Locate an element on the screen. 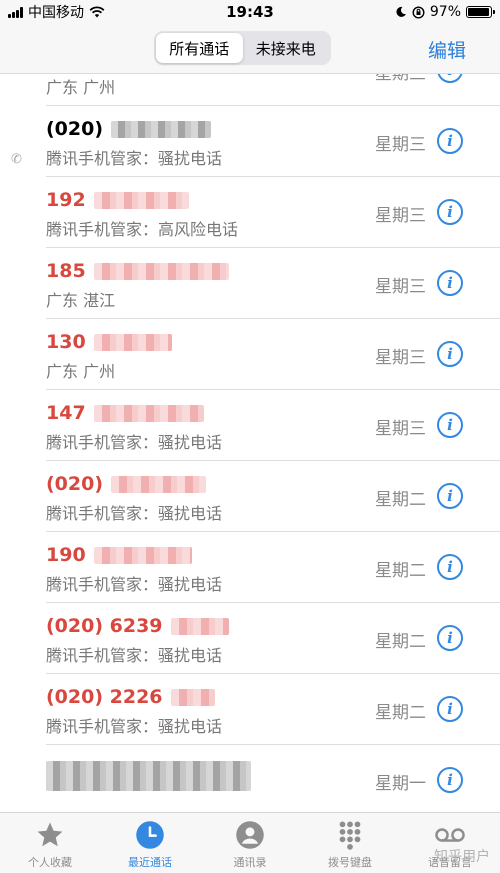 The width and height of the screenshot is (500, 873). keypad-icon is located at coordinates (350, 835).